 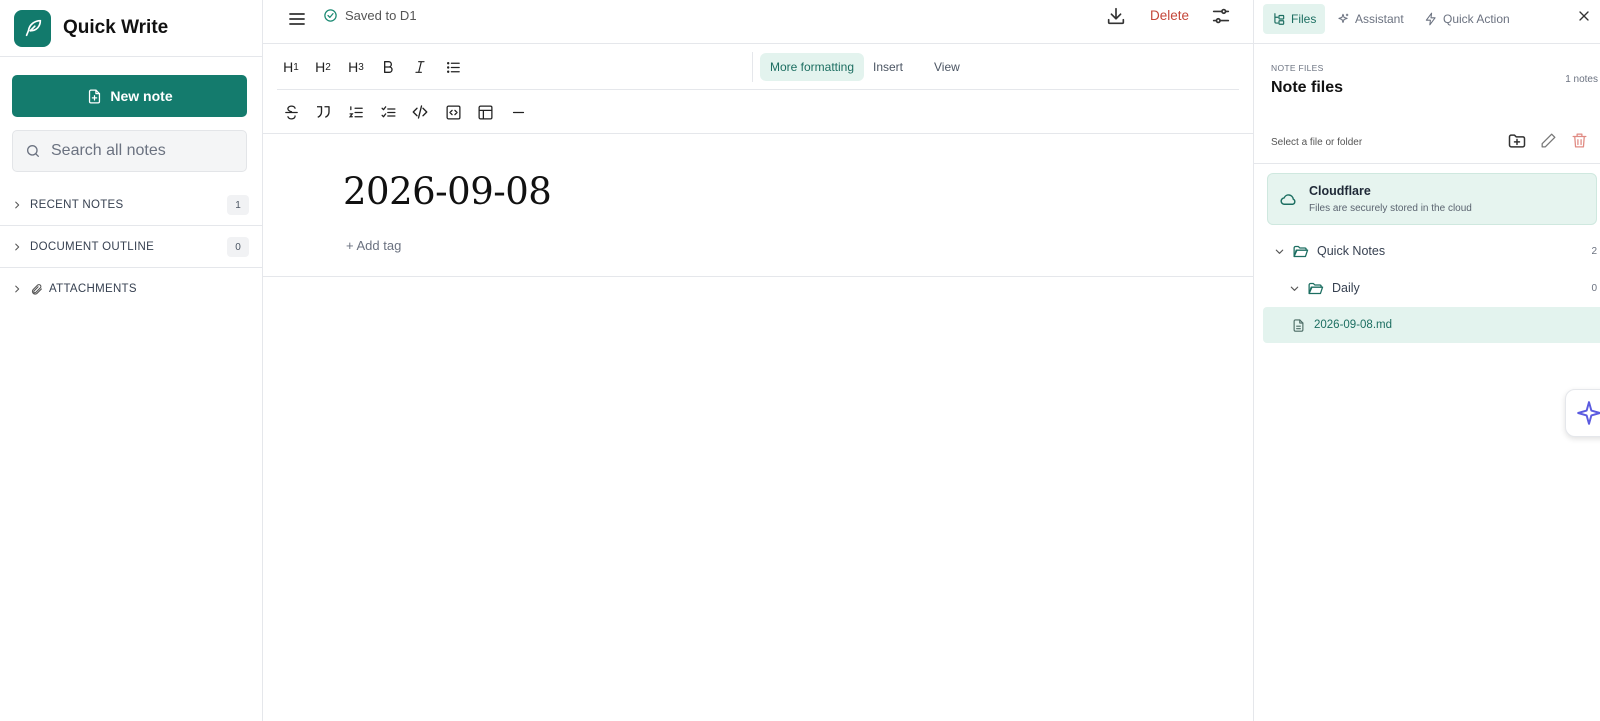 What do you see at coordinates (1346, 288) in the screenshot?
I see `tree-label: Daily` at bounding box center [1346, 288].